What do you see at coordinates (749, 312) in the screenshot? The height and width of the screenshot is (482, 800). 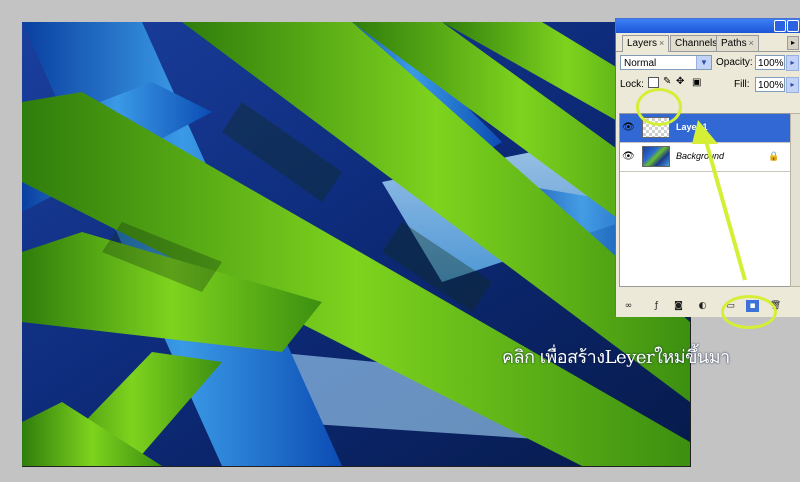 I see `highlight-circle-new-layer` at bounding box center [749, 312].